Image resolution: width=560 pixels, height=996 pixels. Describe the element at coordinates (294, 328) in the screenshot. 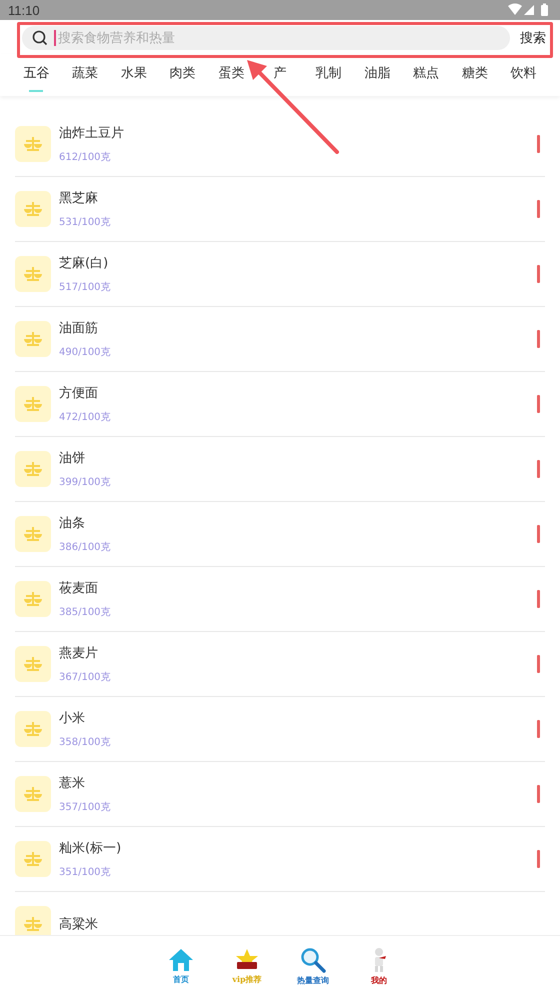

I see `food-name: 油面筋` at that location.